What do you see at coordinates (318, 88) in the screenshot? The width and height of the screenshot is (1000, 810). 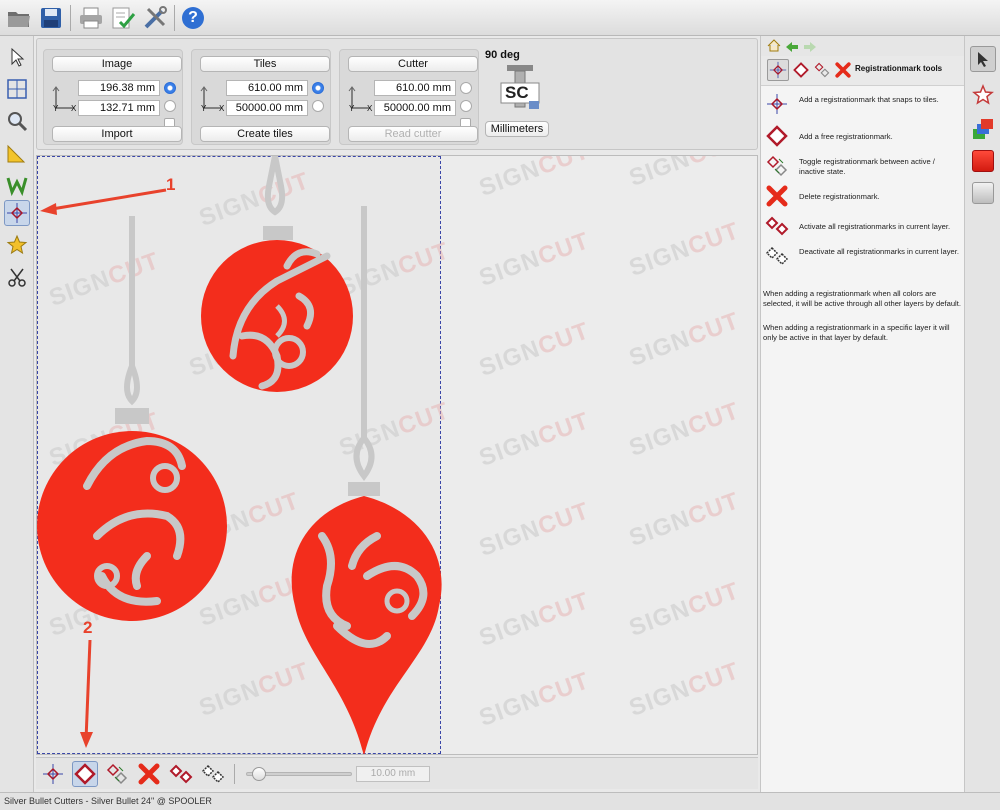 I see `tiles-radio` at bounding box center [318, 88].